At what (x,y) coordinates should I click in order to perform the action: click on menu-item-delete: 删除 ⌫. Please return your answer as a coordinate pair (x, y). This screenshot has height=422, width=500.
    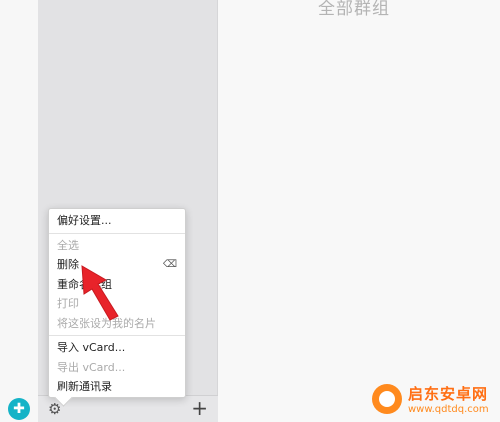
    Looking at the image, I should click on (117, 265).